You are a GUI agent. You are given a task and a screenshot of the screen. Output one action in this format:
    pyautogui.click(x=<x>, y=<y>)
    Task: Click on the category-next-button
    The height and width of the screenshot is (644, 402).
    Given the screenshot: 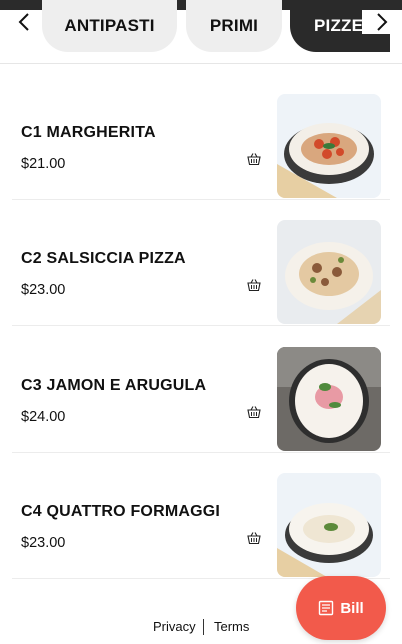 What is the action you would take?
    pyautogui.click(x=382, y=22)
    